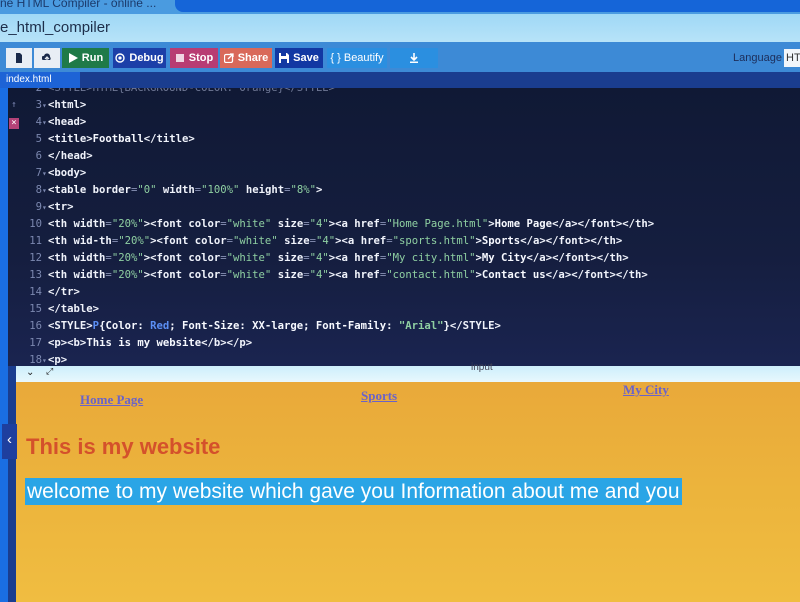 The image size is (800, 602). What do you see at coordinates (67, 173) in the screenshot?
I see `code-text: <body>` at bounding box center [67, 173].